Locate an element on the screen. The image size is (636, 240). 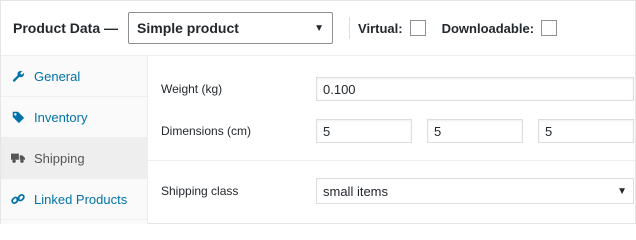
product-type-select: Simple product ▼ is located at coordinates (231, 28).